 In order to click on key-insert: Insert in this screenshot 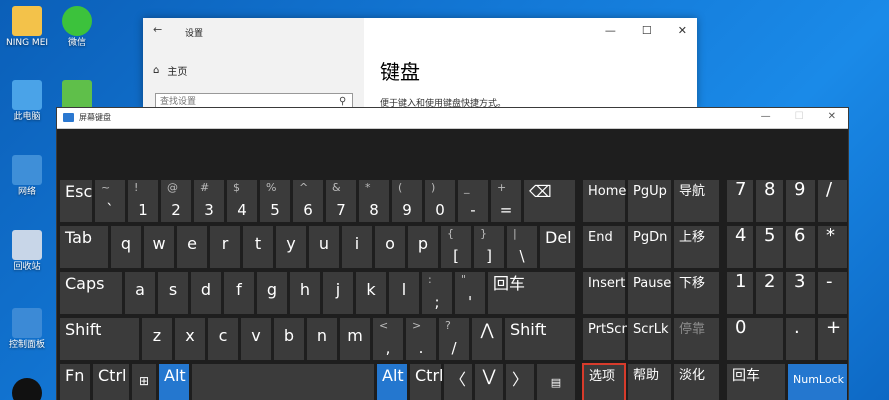, I will do `click(604, 293)`.